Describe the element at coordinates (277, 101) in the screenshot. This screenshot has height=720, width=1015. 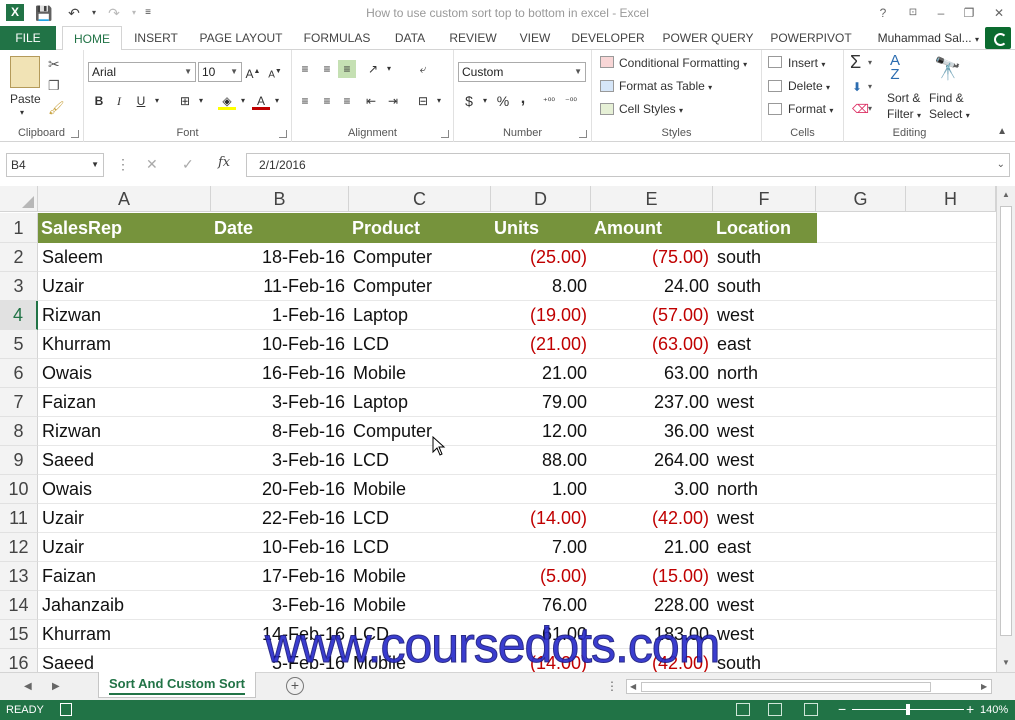
I see `font-color-dropdown-icon: ▾` at that location.